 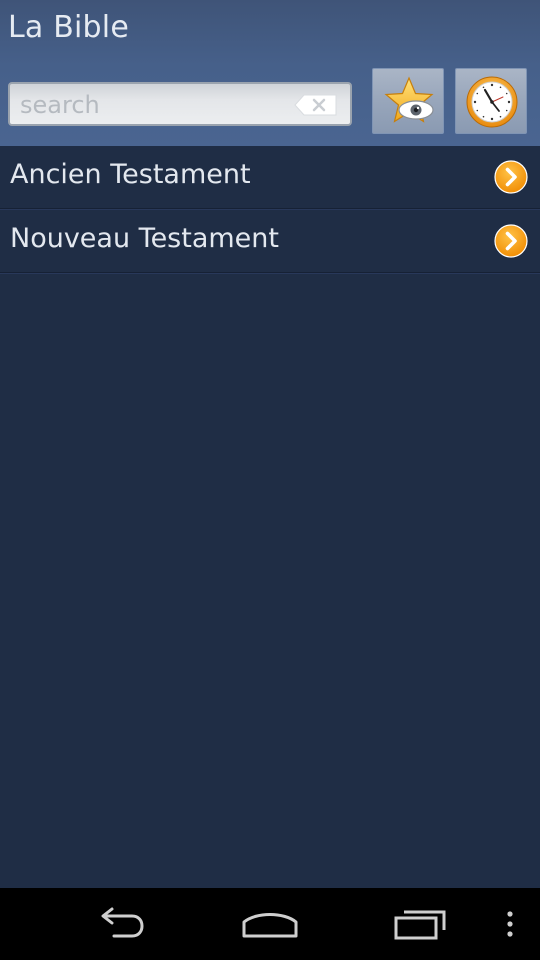 I want to click on home-icon, so click(x=270, y=924).